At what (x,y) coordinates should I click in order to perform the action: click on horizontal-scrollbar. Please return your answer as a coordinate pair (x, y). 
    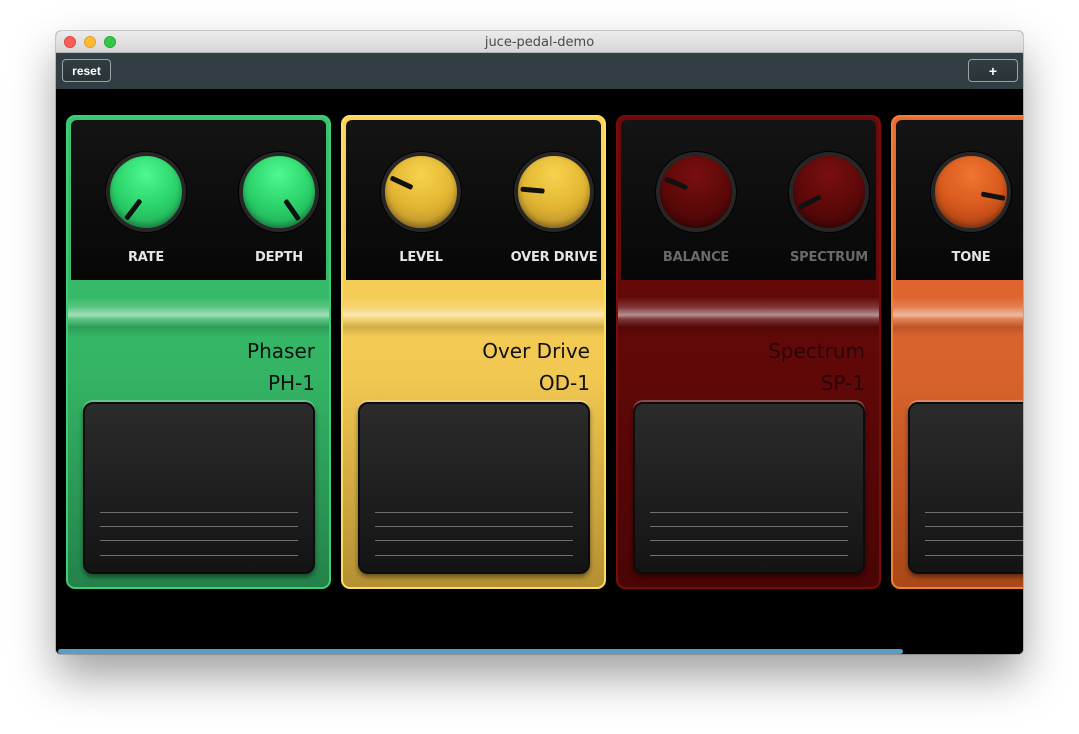
    Looking at the image, I should click on (539, 651).